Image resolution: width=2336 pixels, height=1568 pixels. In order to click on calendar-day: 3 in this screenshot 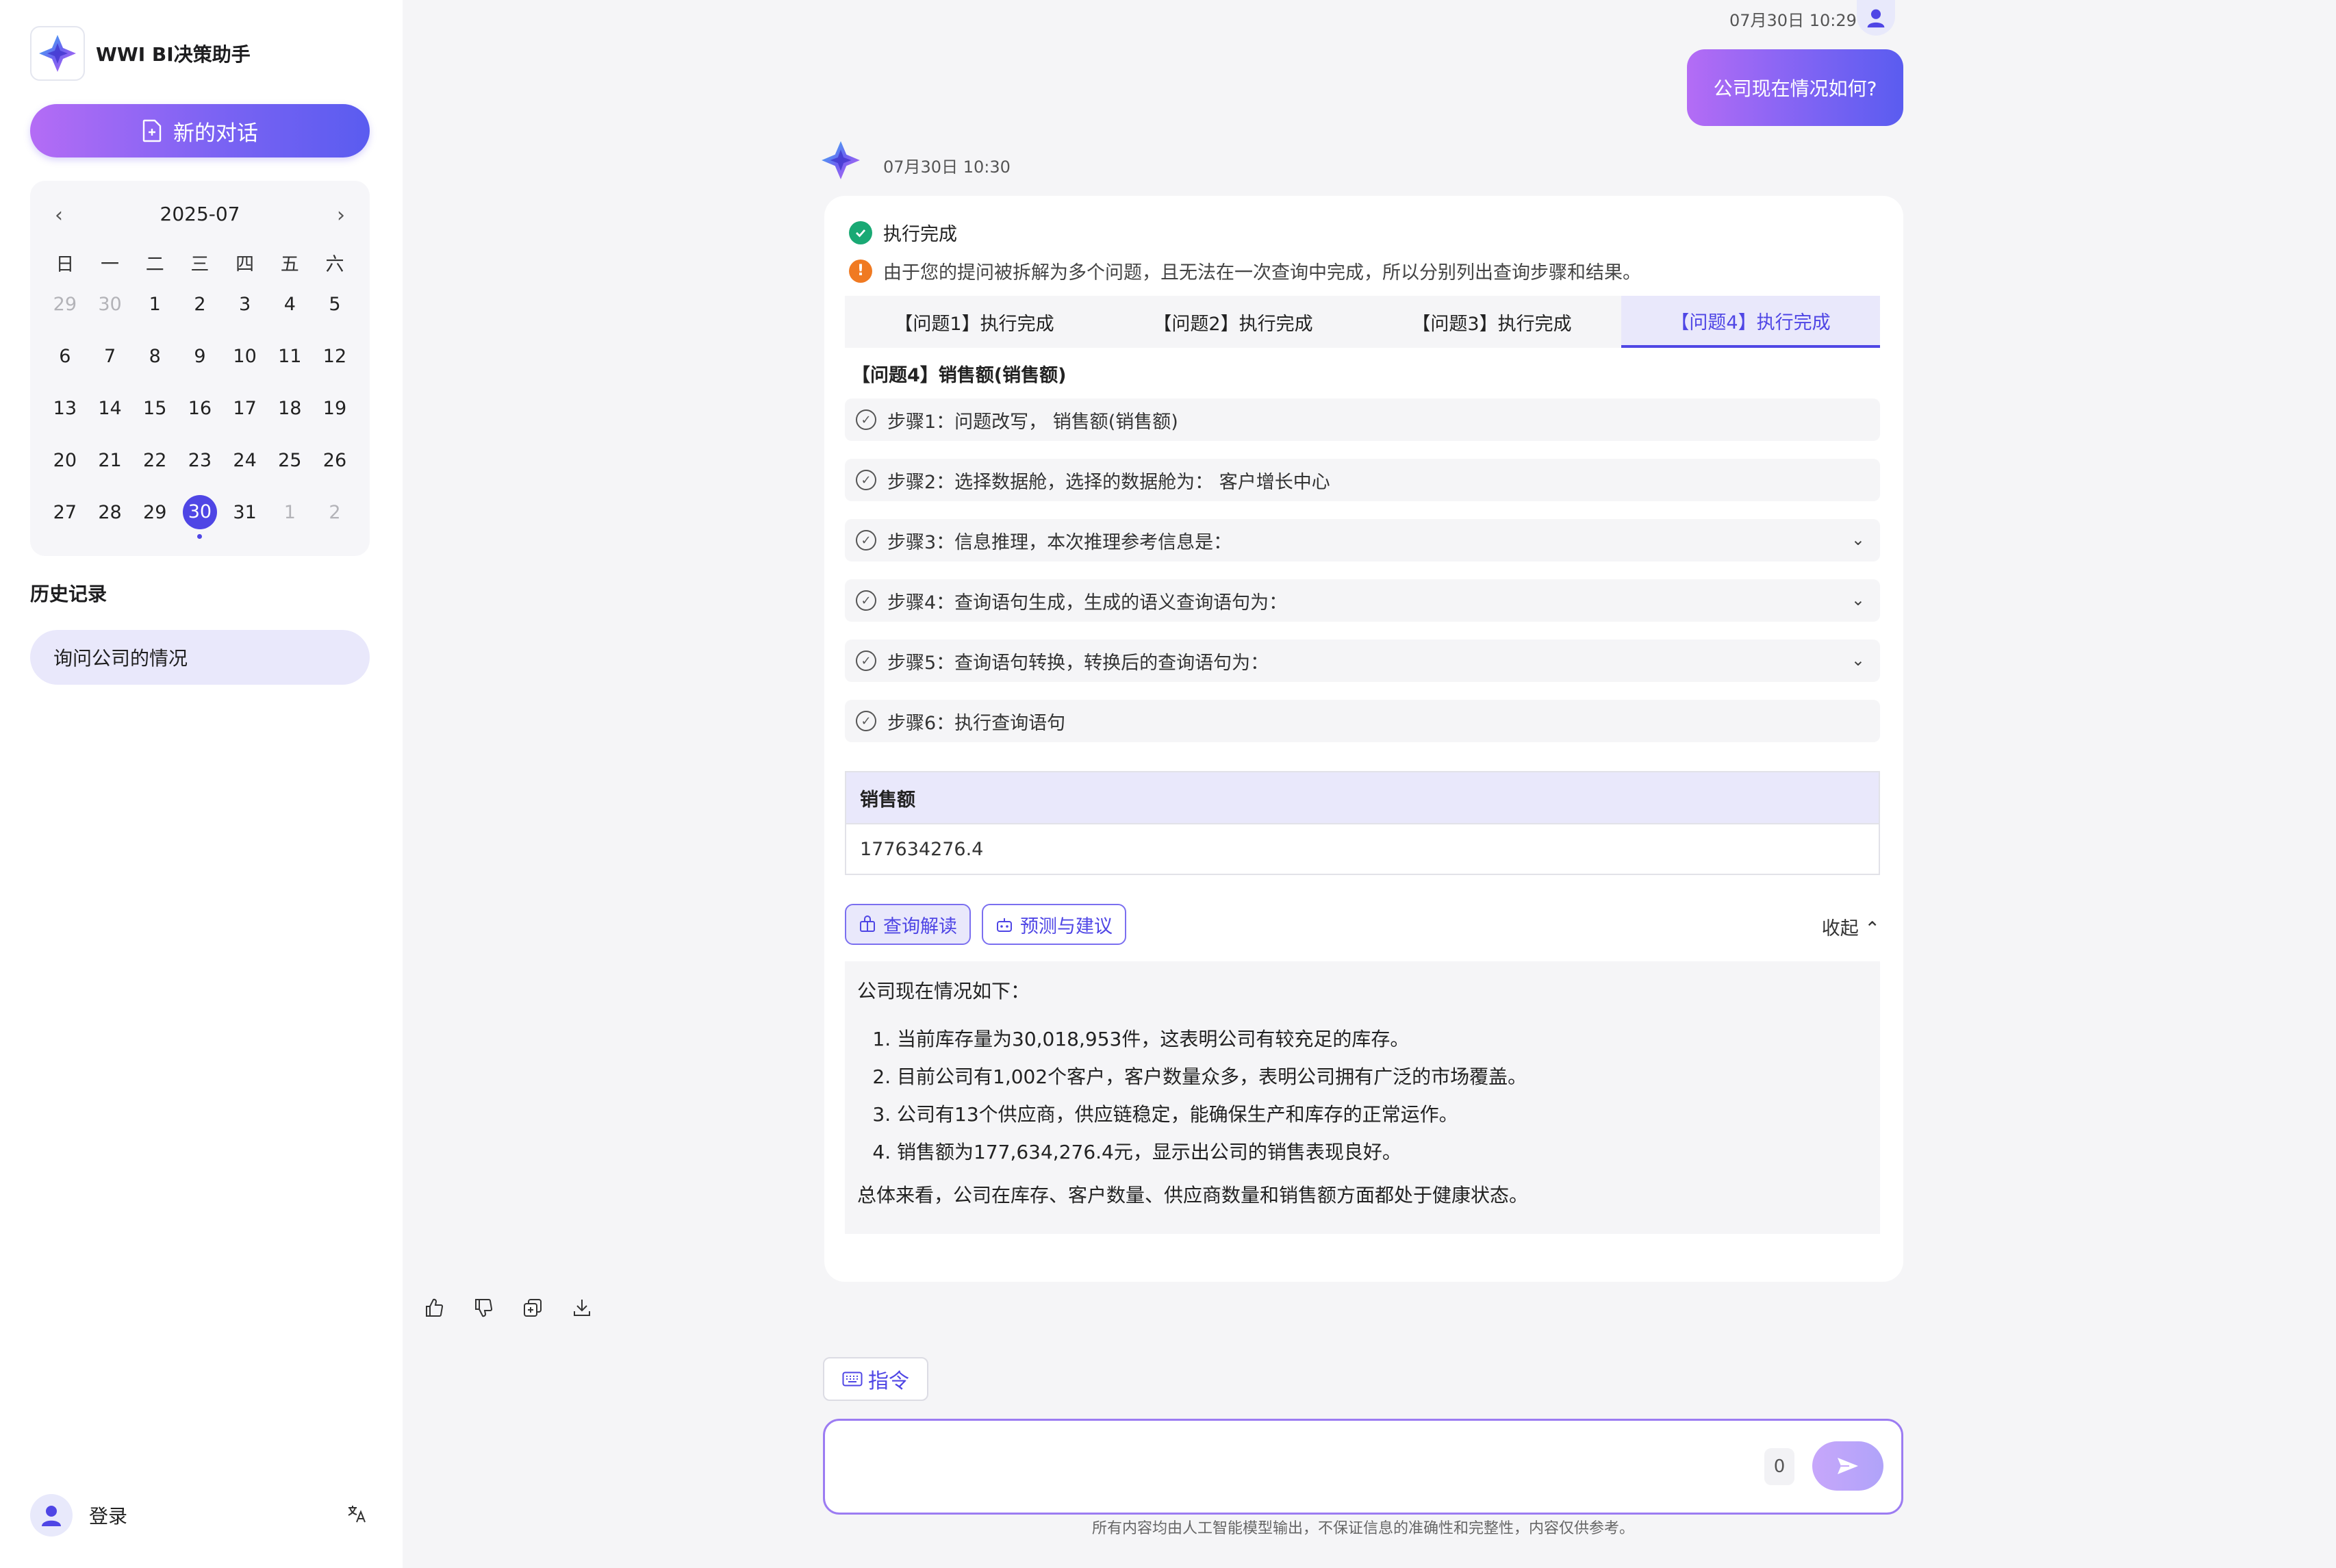, I will do `click(245, 304)`.